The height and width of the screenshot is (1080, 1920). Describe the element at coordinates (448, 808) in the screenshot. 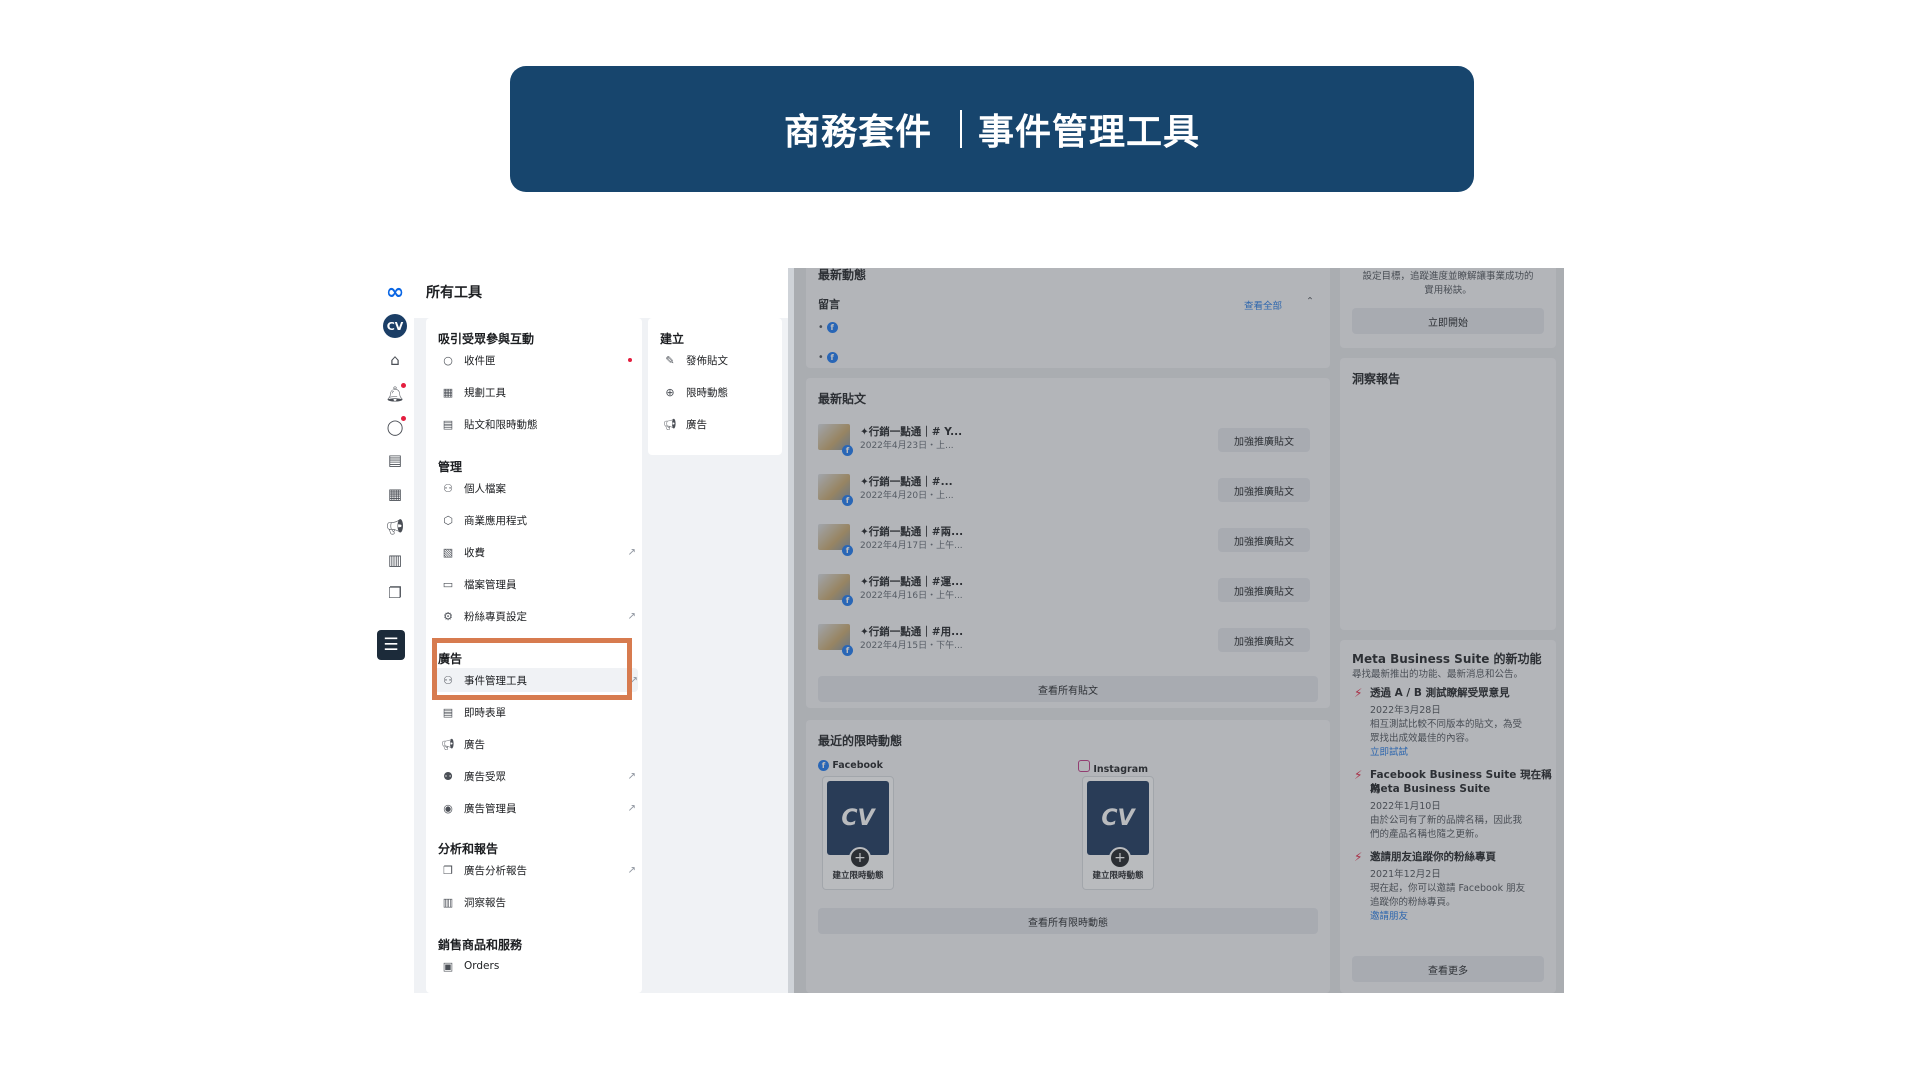

I see `ads-manager-icon: ◉` at that location.